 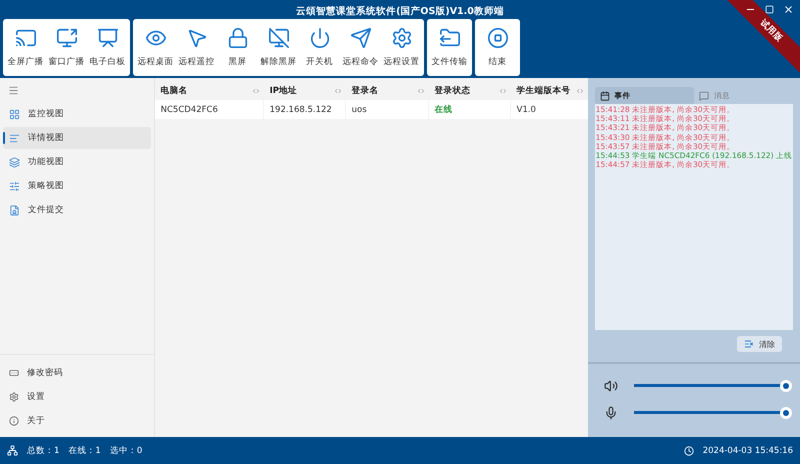 I want to click on toolbar-button: 解除黑屏, so click(x=278, y=47).